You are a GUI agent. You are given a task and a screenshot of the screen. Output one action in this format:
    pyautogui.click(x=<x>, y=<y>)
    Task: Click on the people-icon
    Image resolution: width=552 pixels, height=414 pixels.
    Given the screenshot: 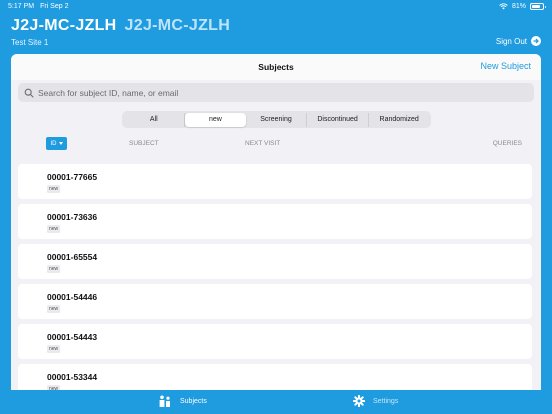 What is the action you would take?
    pyautogui.click(x=164, y=401)
    